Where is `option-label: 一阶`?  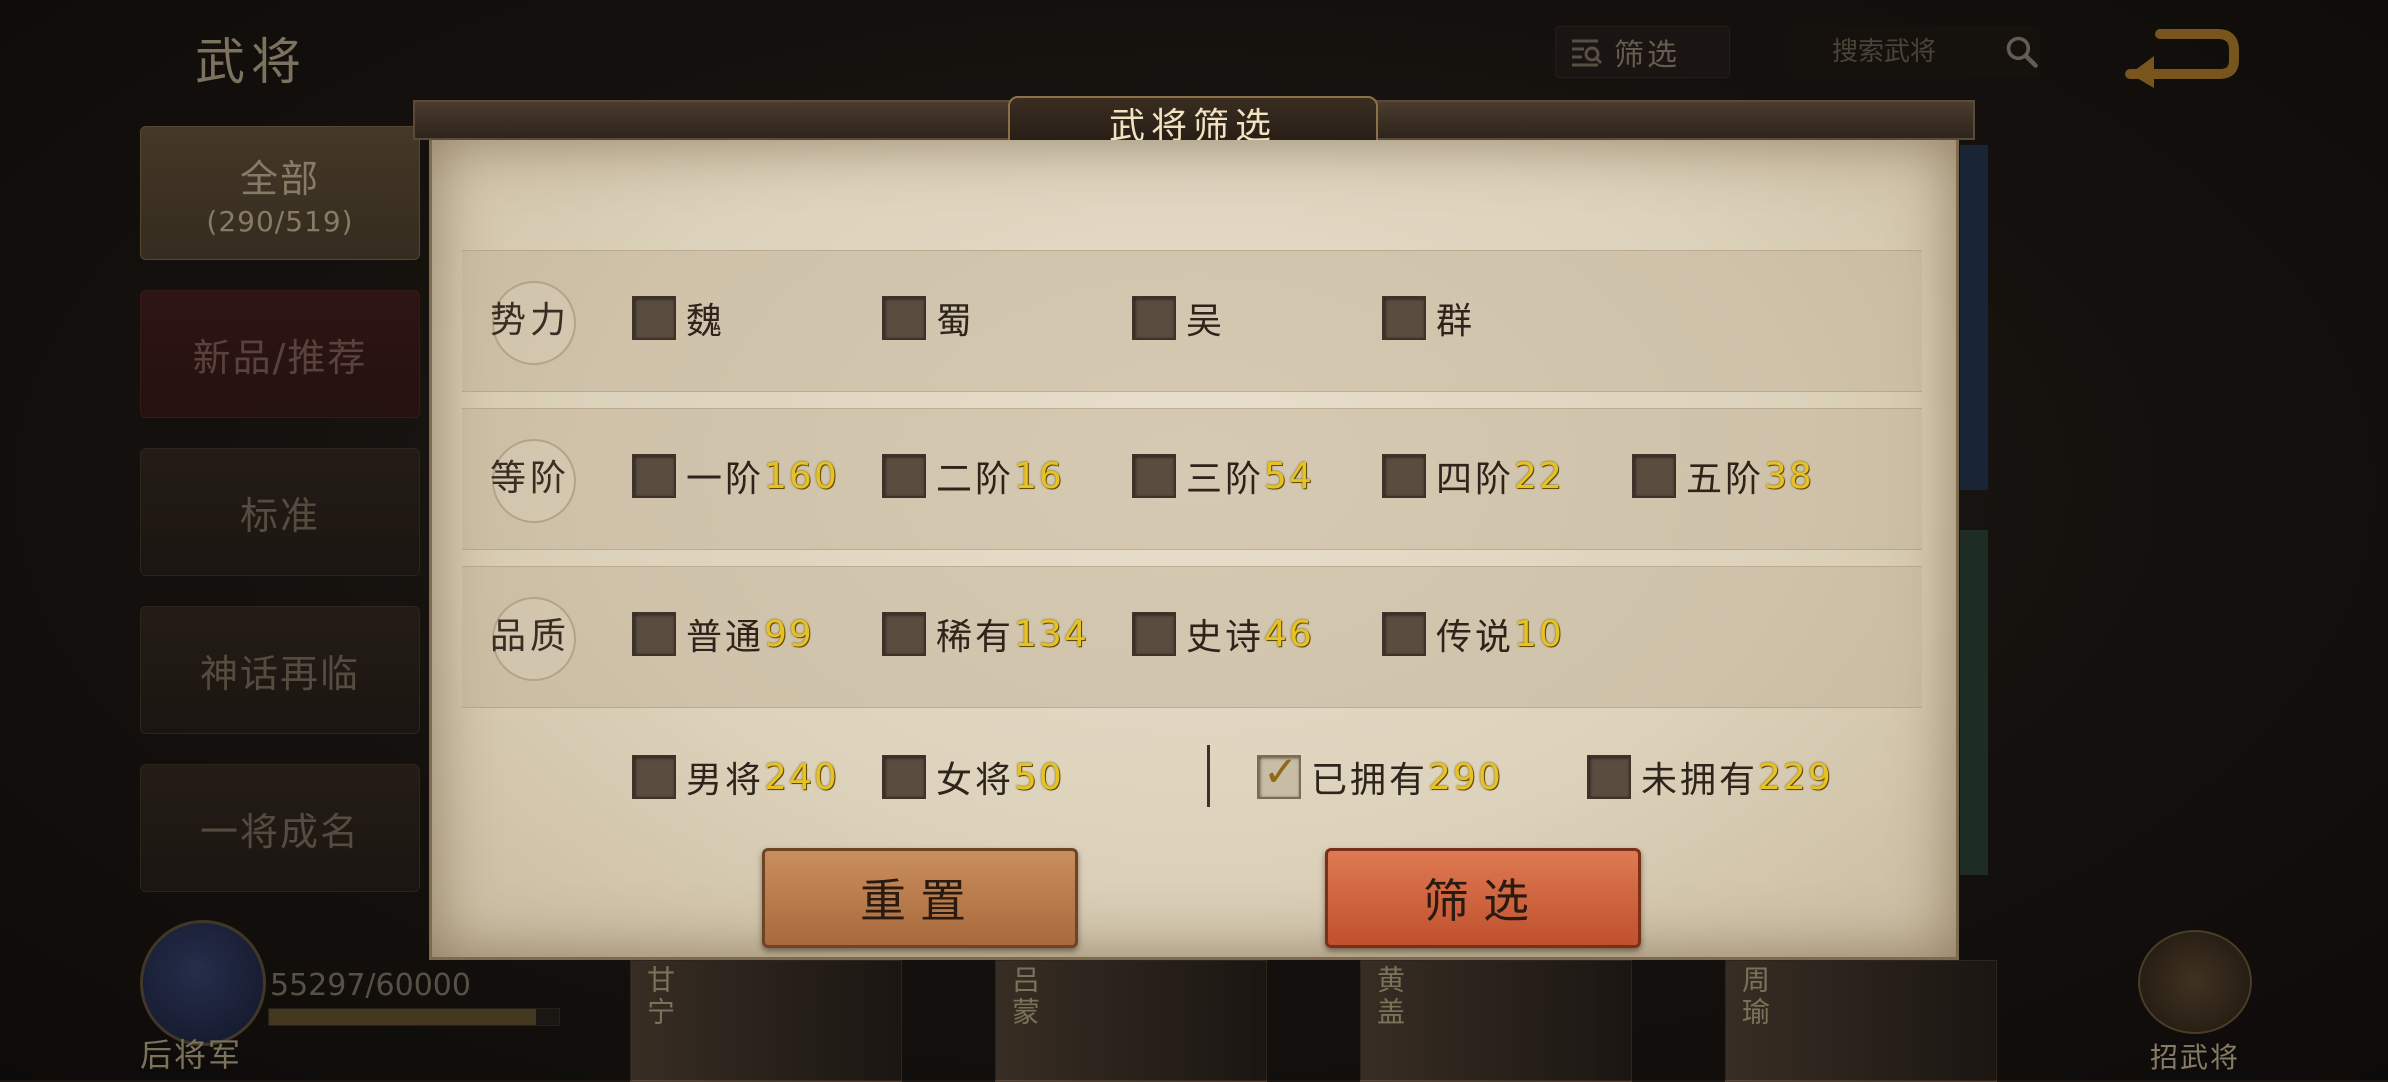
option-label: 一阶 is located at coordinates (725, 479).